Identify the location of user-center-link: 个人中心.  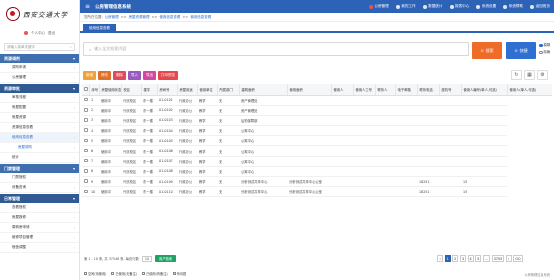
(38, 33).